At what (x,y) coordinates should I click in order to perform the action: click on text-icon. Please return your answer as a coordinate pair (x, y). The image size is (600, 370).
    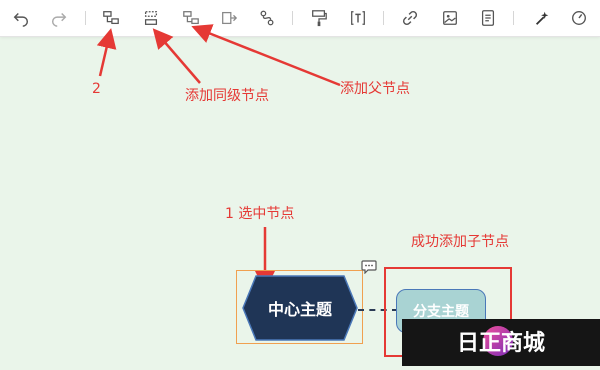
    Looking at the image, I should click on (358, 18).